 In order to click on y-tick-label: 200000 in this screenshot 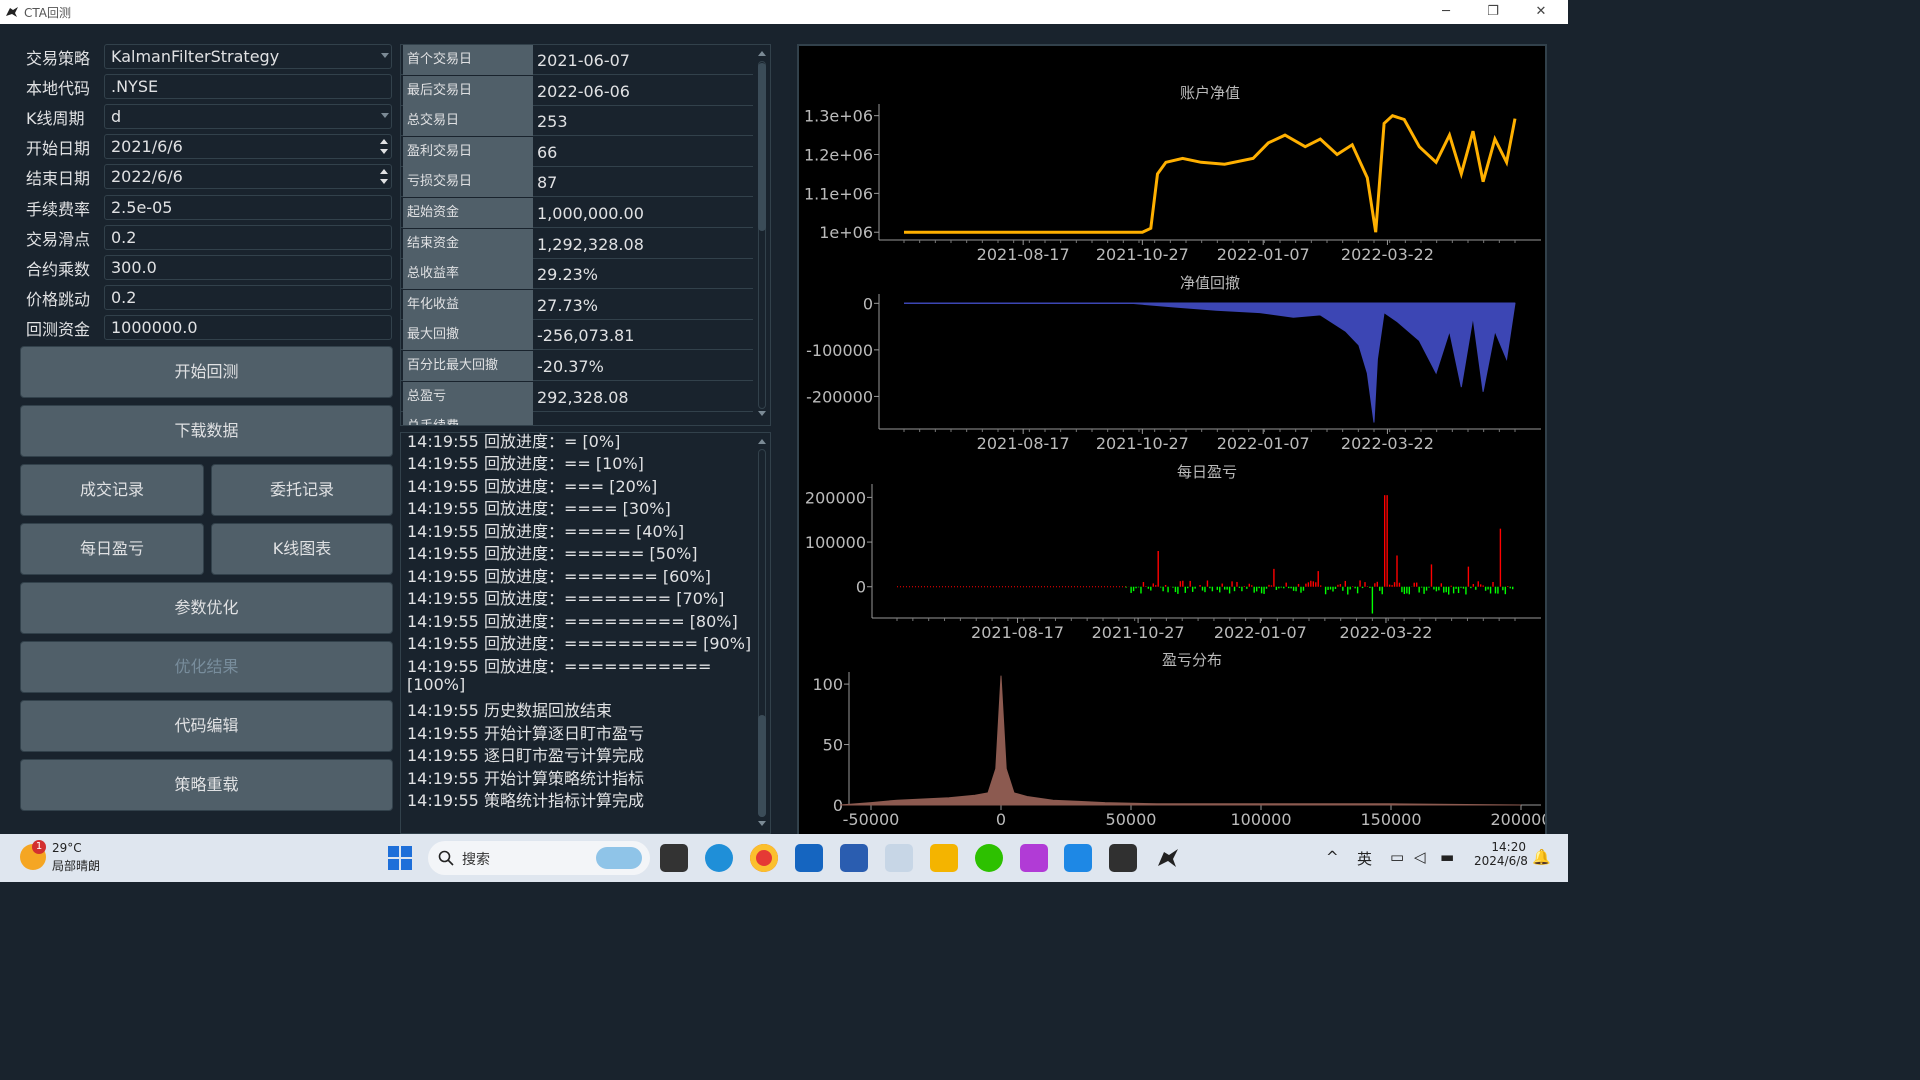, I will do `click(835, 497)`.